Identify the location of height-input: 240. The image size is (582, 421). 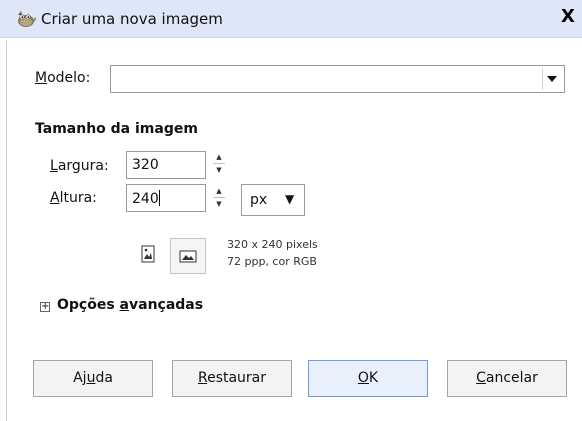
(166, 198).